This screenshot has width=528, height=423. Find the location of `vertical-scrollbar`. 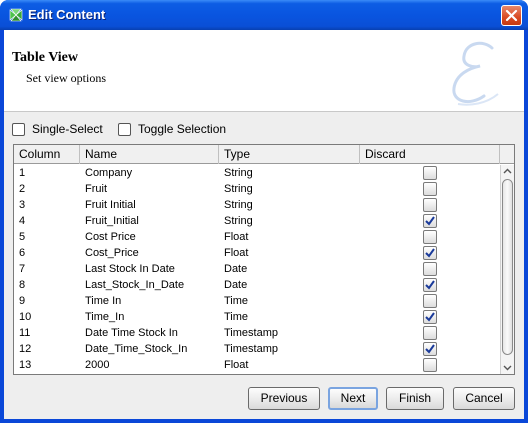

vertical-scrollbar is located at coordinates (507, 269).